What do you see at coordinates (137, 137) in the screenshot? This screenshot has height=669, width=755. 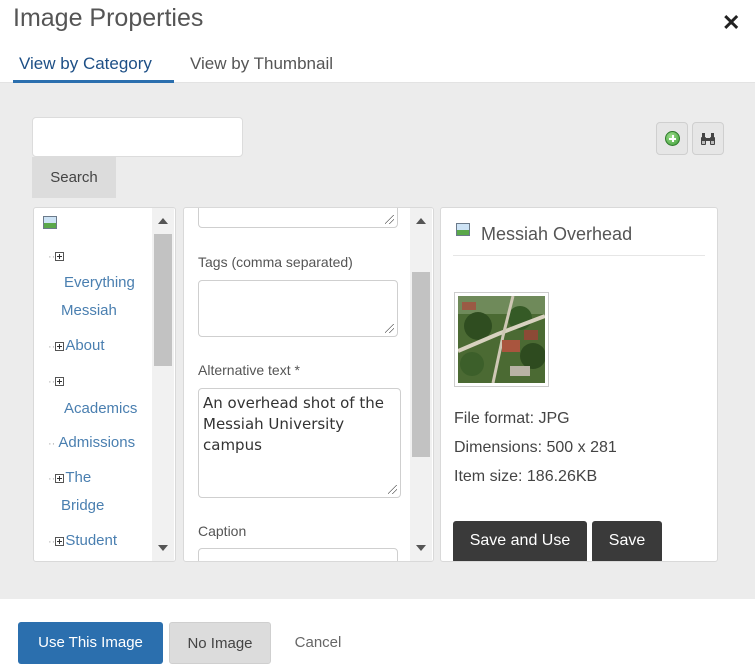 I see `search-input` at bounding box center [137, 137].